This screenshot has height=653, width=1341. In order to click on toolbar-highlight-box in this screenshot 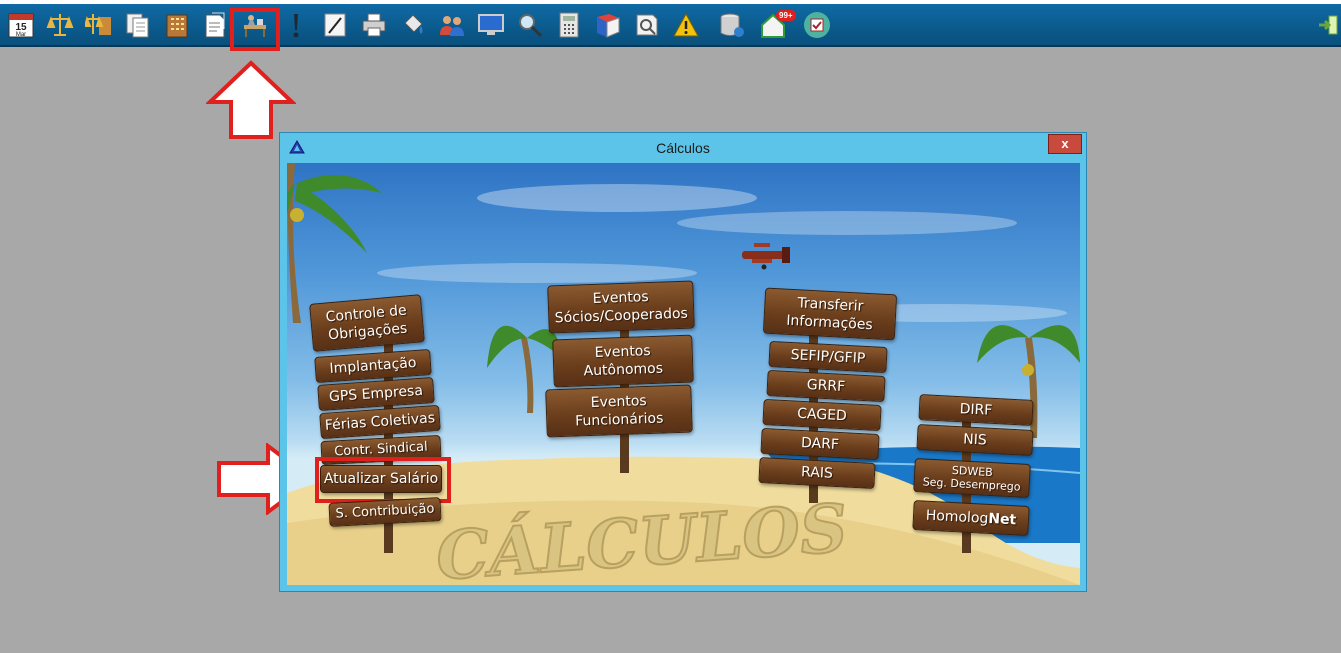, I will do `click(255, 29)`.